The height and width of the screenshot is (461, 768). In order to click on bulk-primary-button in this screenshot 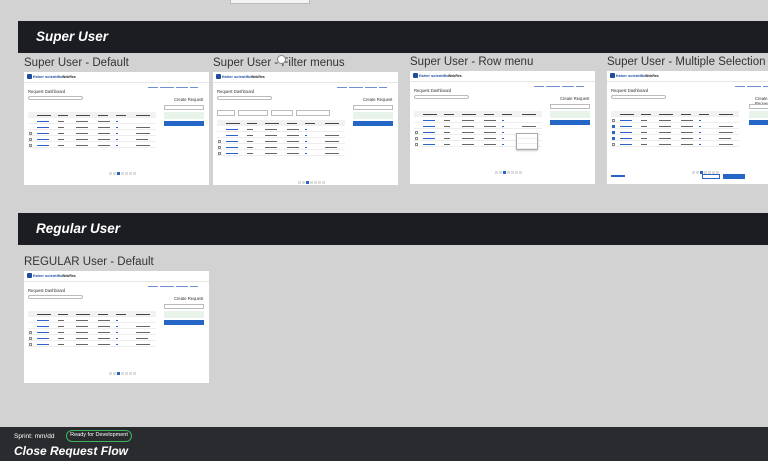, I will do `click(734, 176)`.